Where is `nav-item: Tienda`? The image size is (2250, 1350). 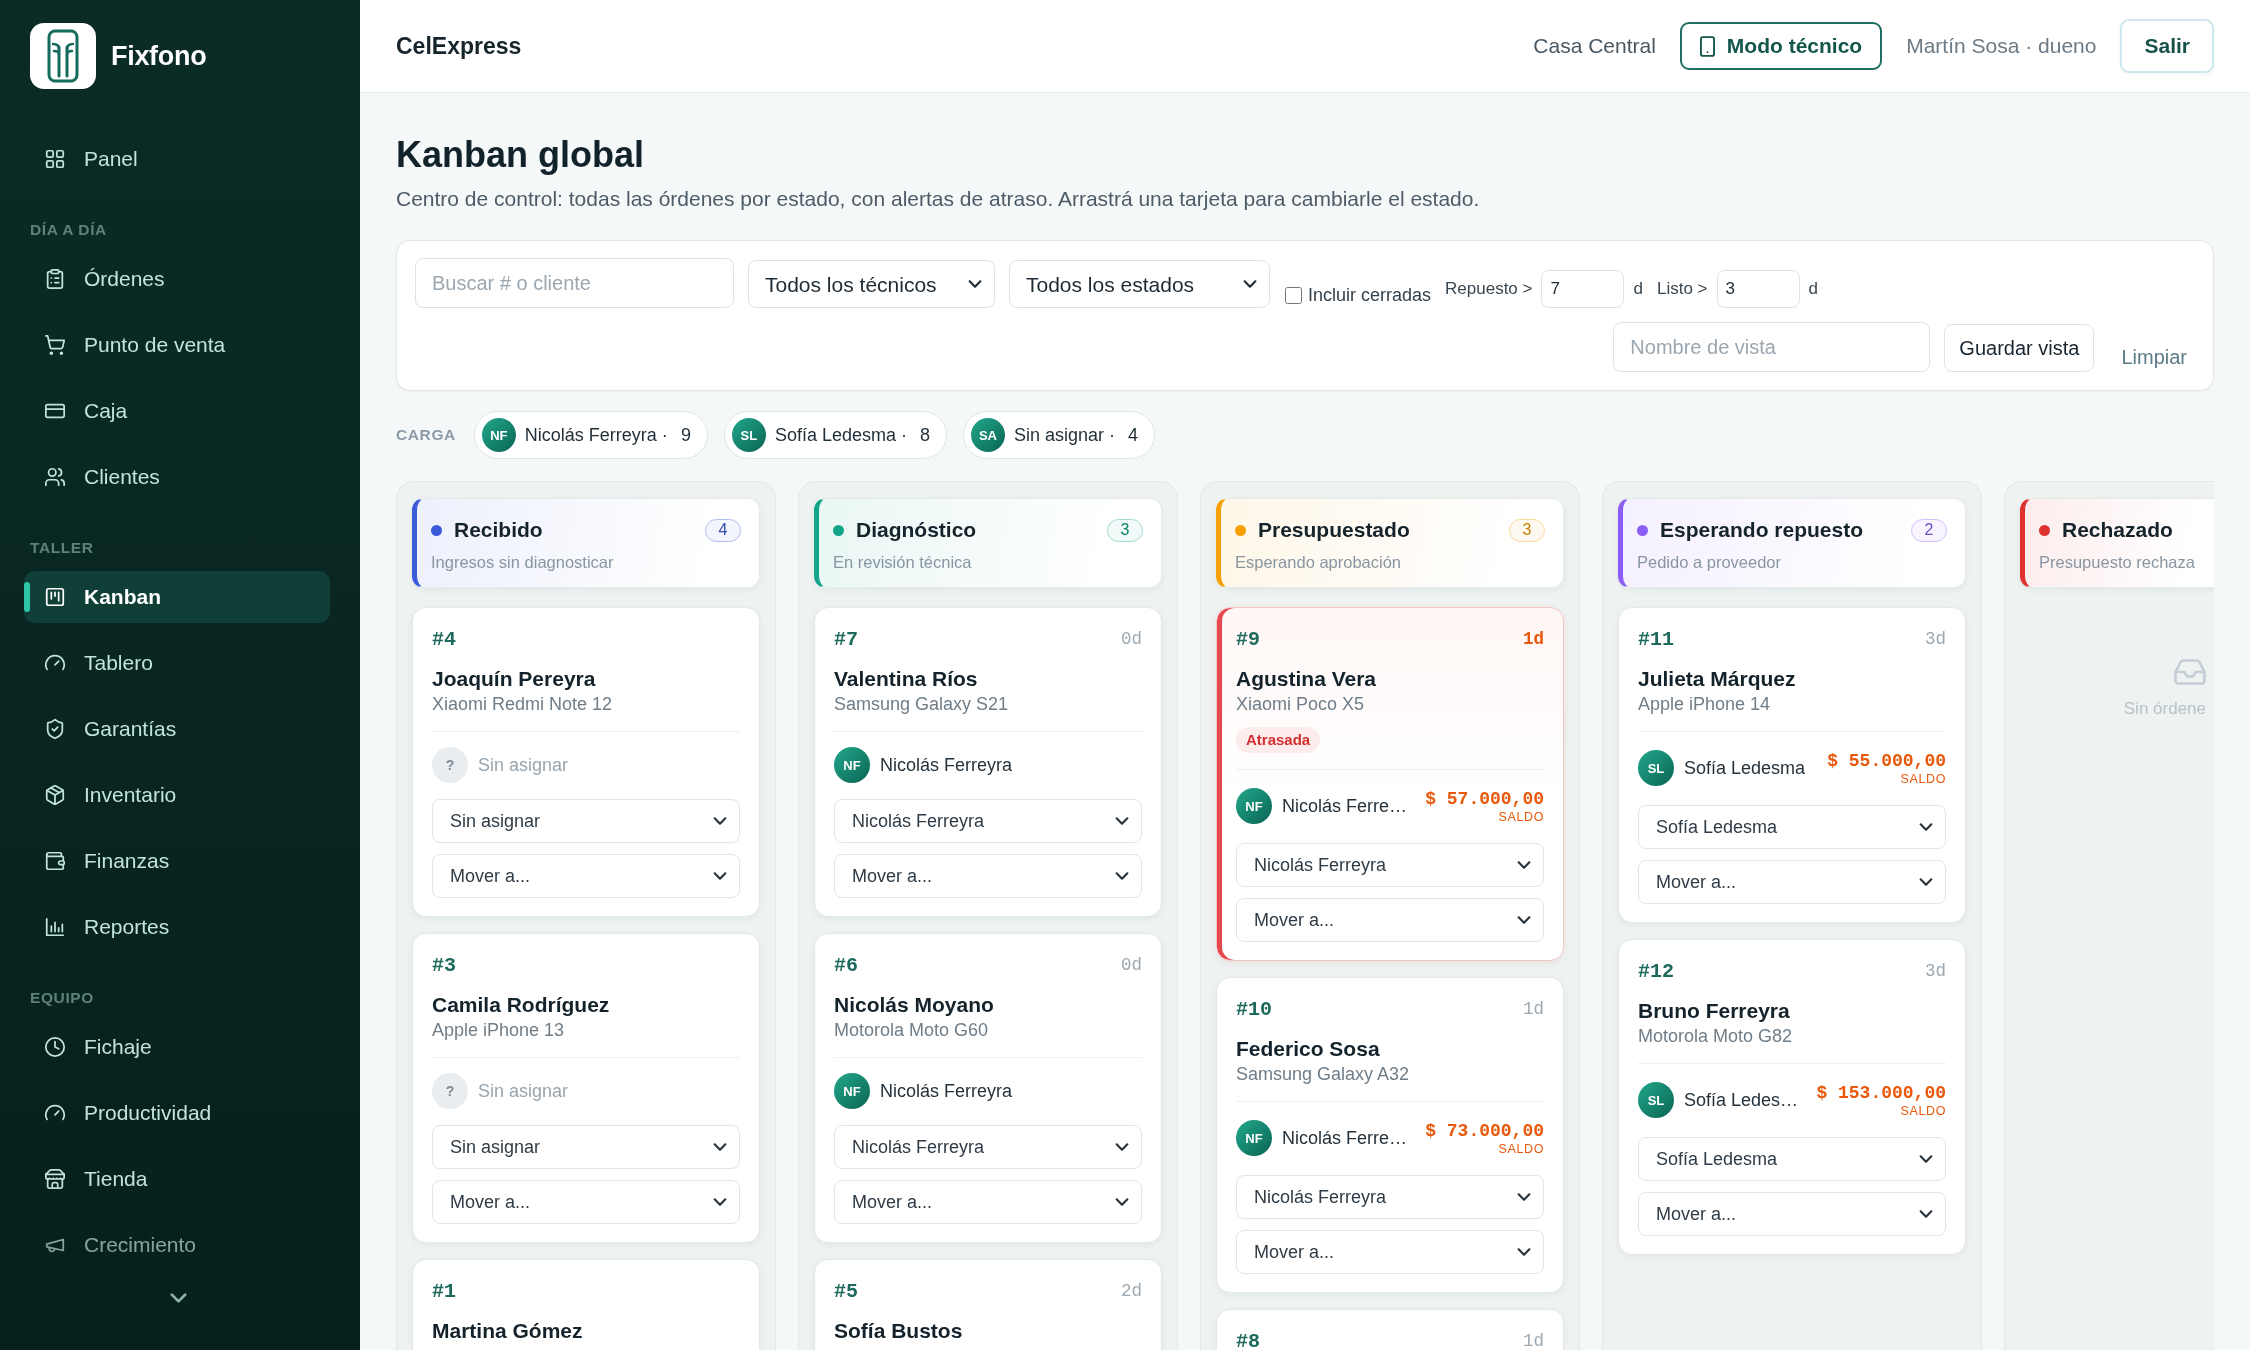
nav-item: Tienda is located at coordinates (177, 1179).